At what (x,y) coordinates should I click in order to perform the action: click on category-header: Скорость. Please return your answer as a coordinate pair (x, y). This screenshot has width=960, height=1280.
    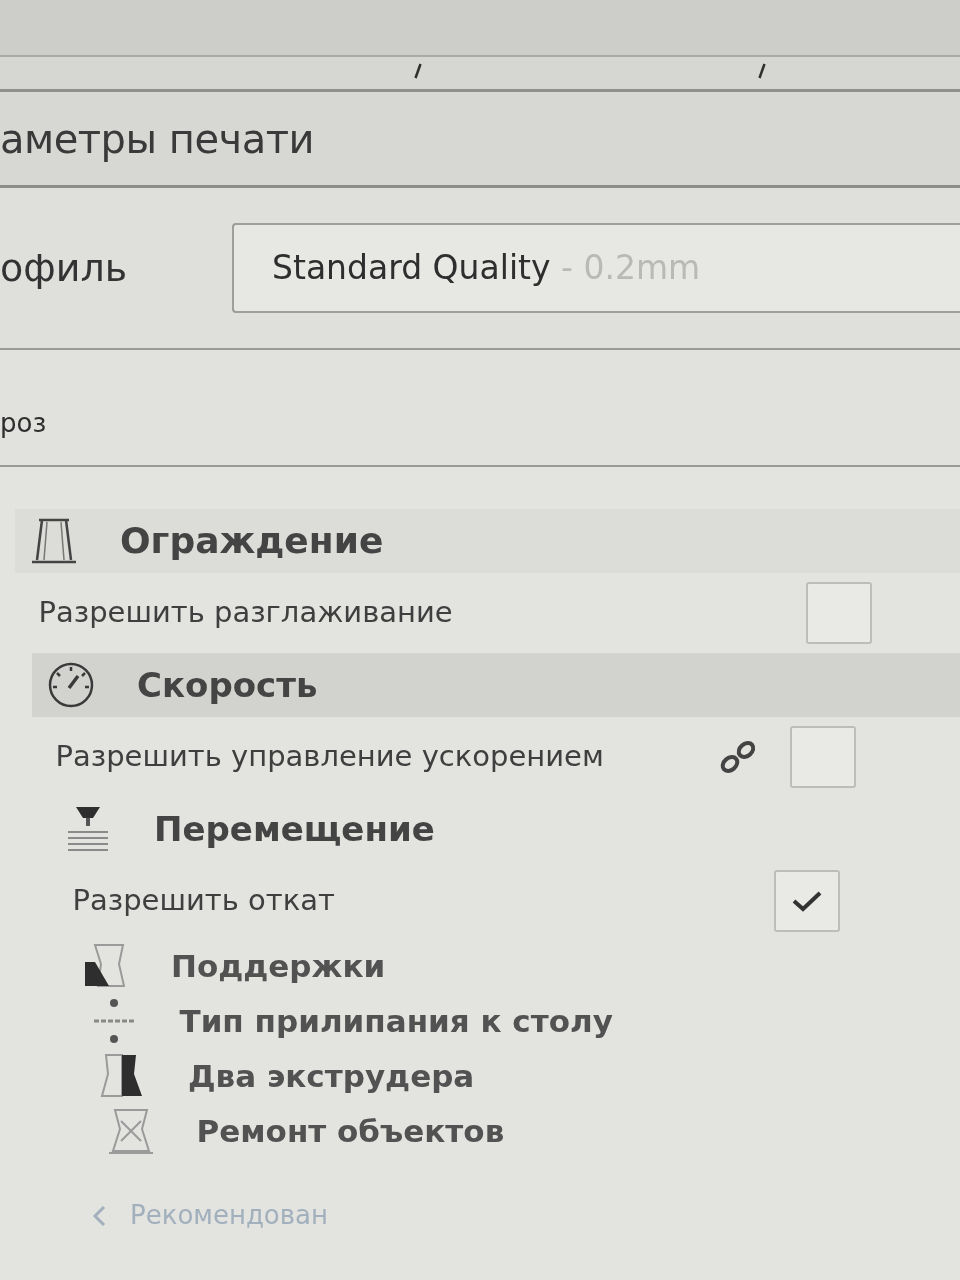
    Looking at the image, I should click on (496, 685).